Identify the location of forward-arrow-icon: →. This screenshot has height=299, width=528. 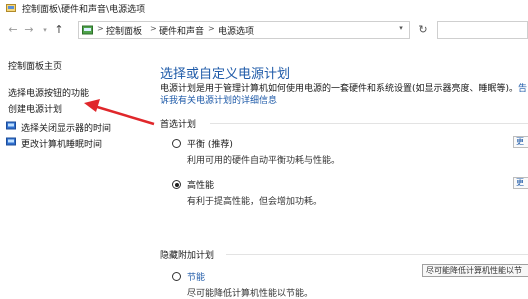
(29, 30).